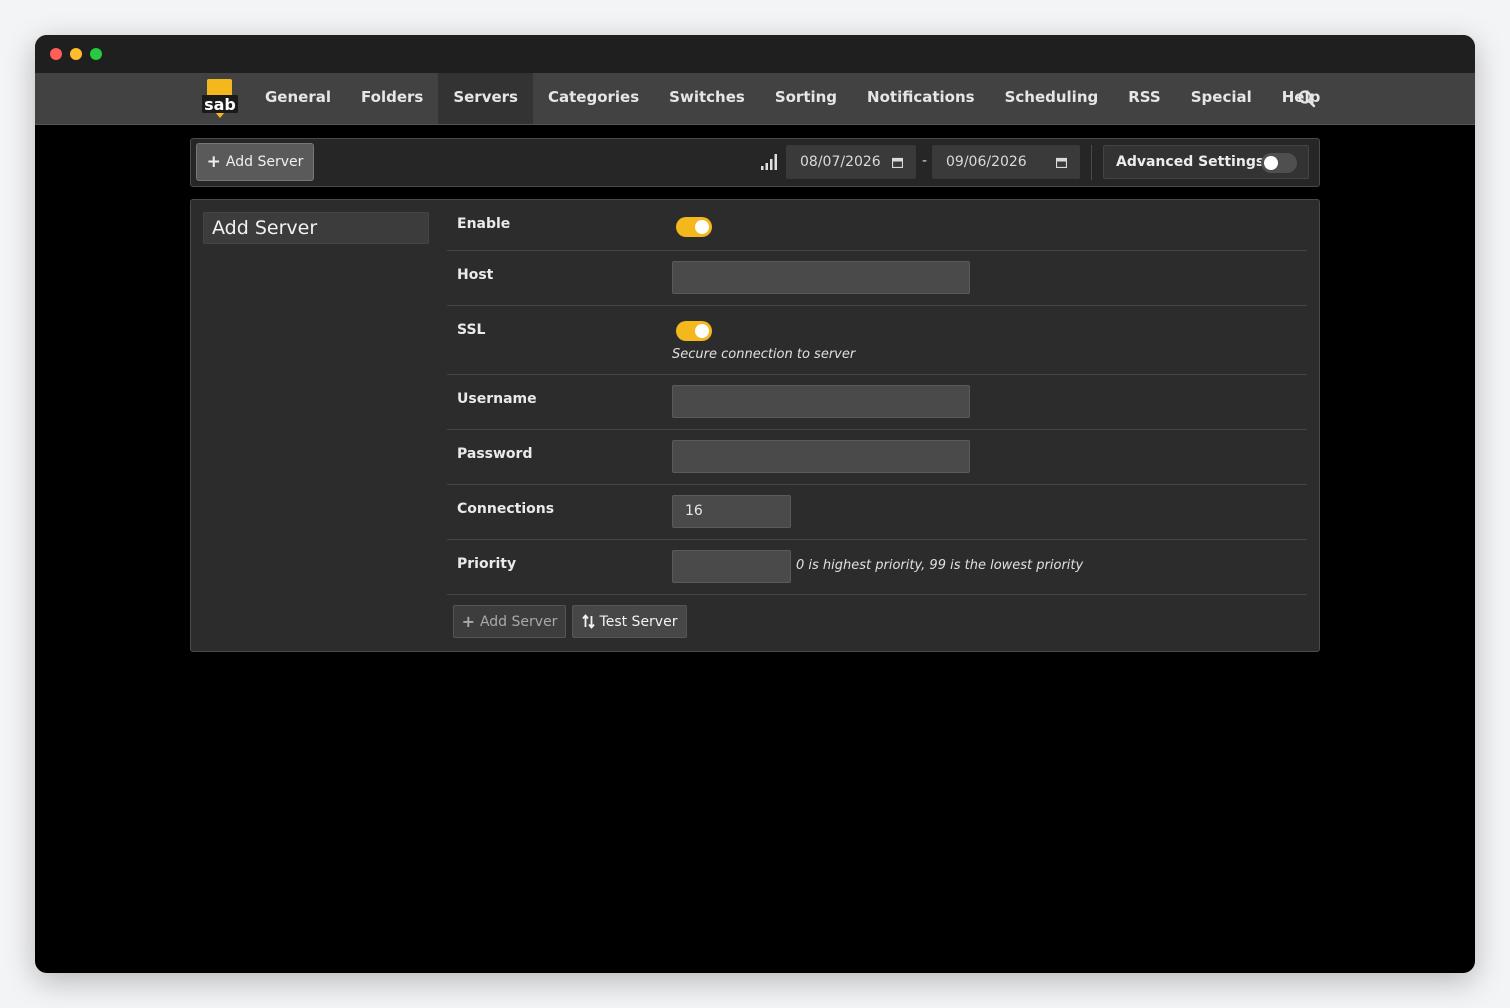  What do you see at coordinates (593, 98) in the screenshot?
I see `nav-item-categories: Categories` at bounding box center [593, 98].